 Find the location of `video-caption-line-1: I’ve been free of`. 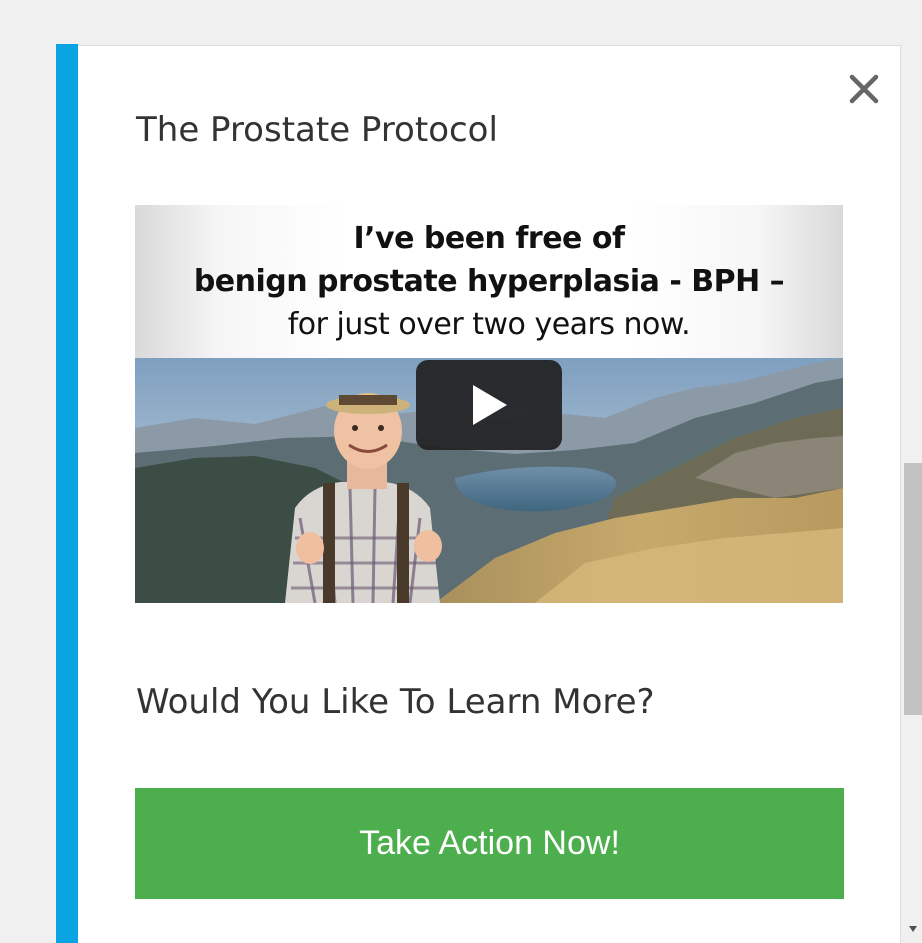

video-caption-line-1: I’ve been free of is located at coordinates (489, 238).